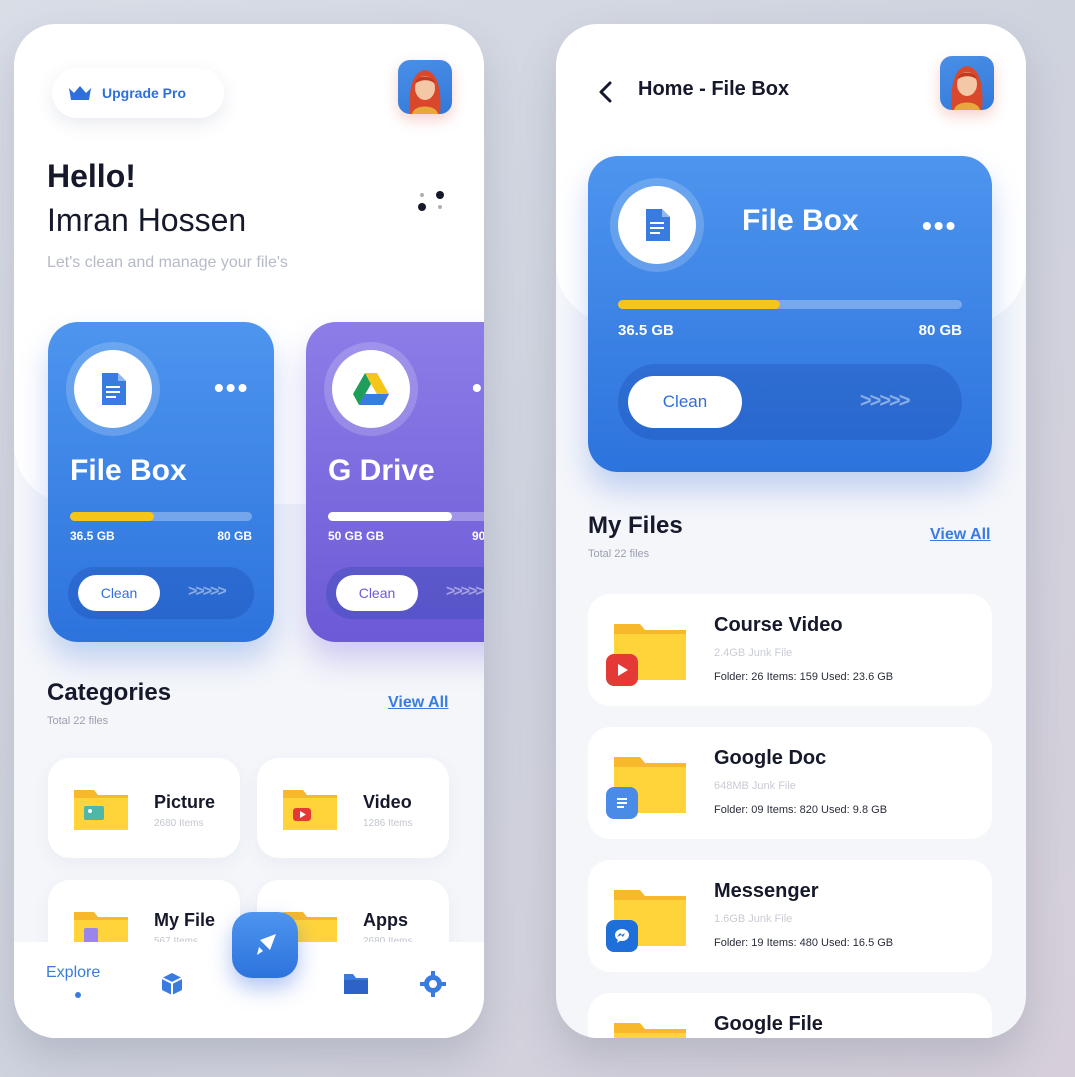 This screenshot has width=1075, height=1077. Describe the element at coordinates (91, 176) in the screenshot. I see `greeting: Hello!` at that location.